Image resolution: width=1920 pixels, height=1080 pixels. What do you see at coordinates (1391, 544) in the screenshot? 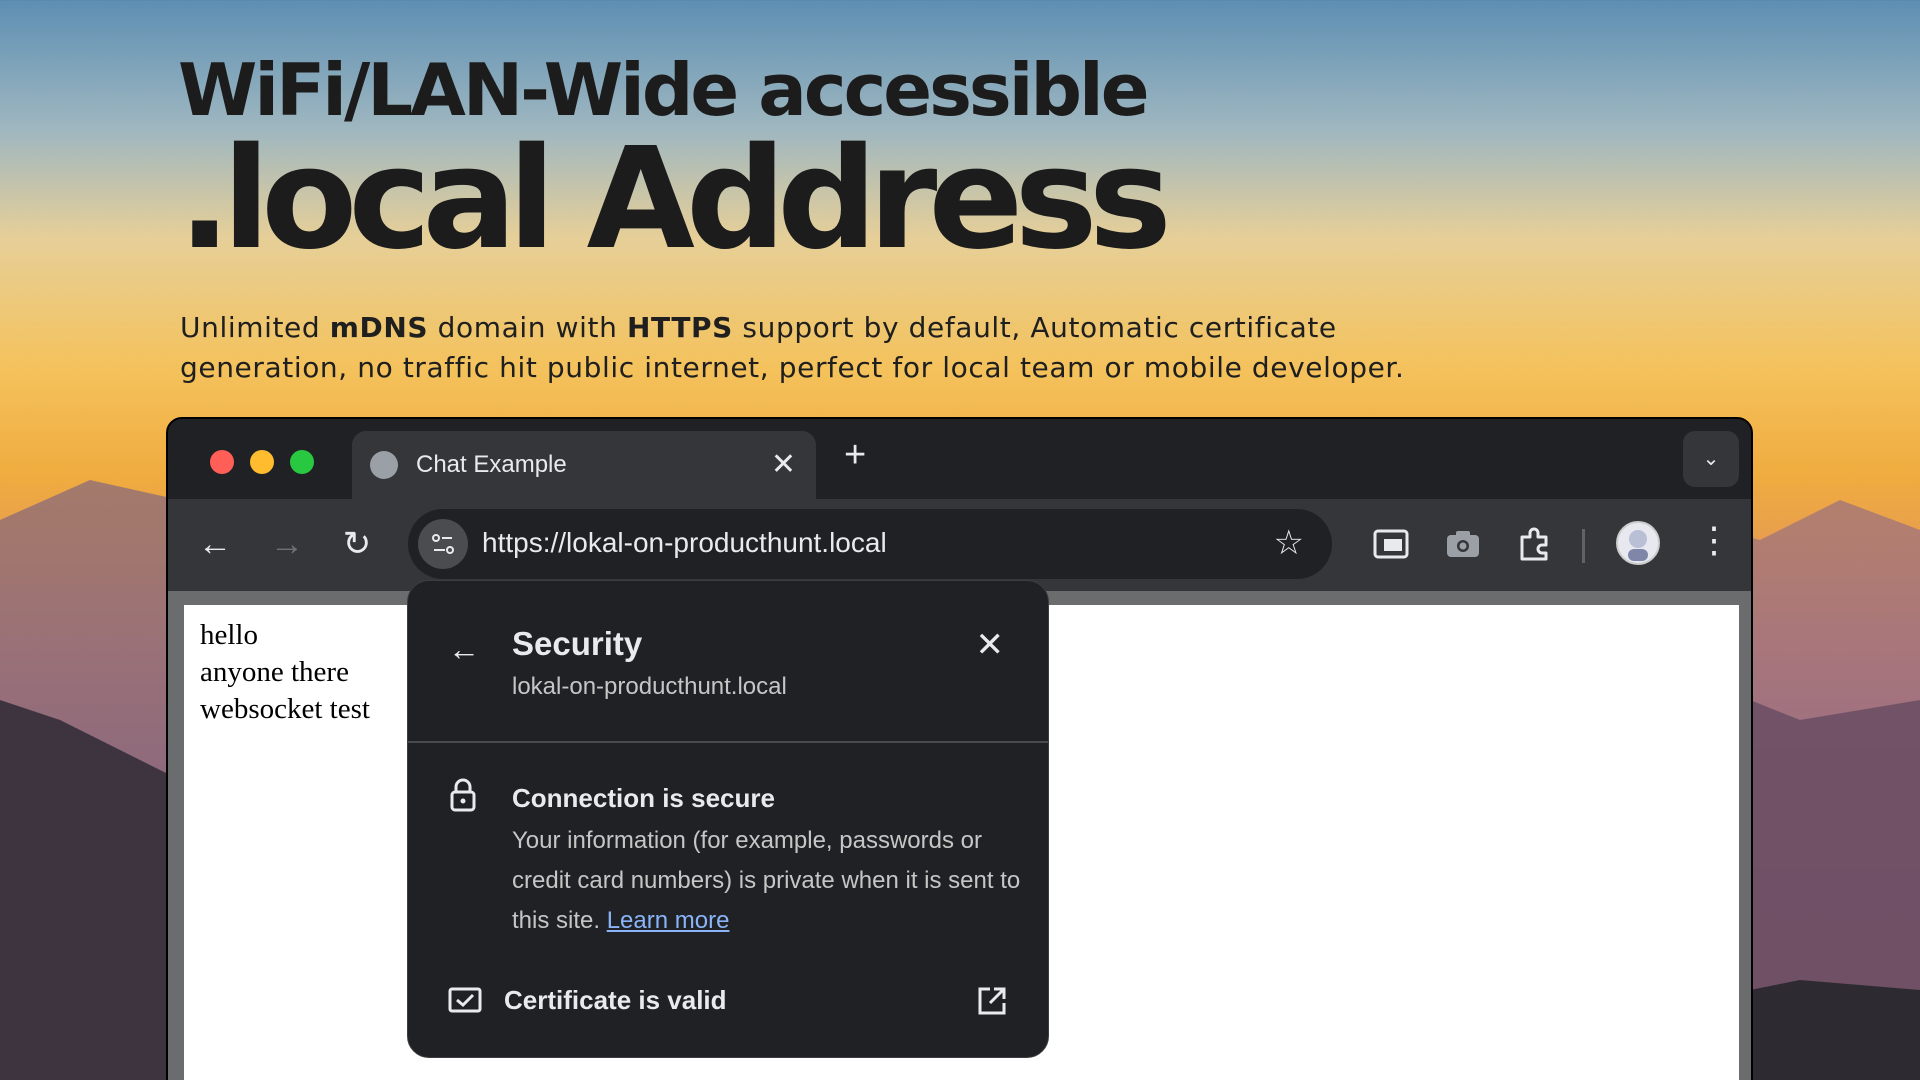
I see `picture-in-picture-icon` at bounding box center [1391, 544].